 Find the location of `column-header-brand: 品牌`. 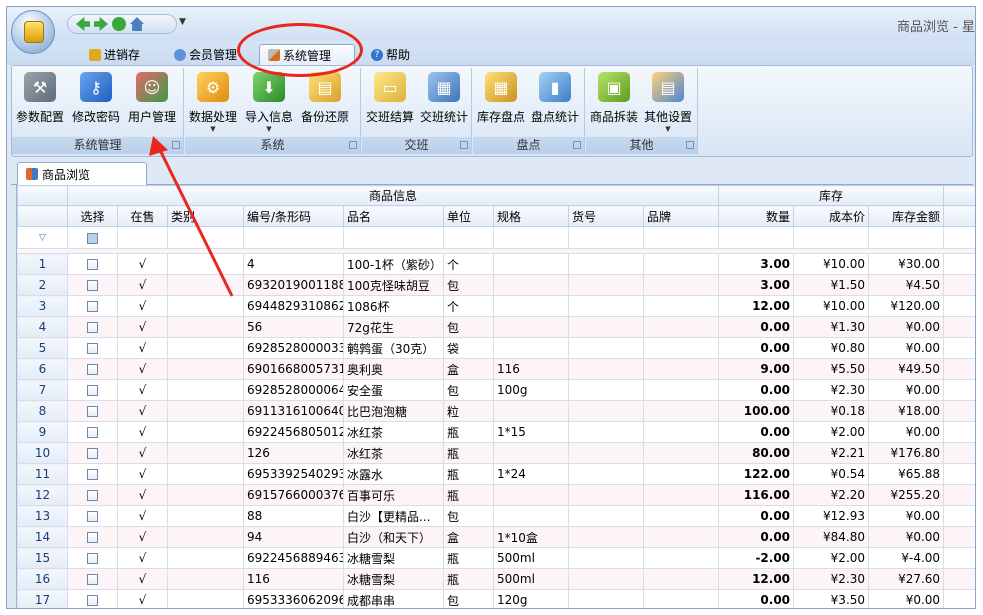

column-header-brand: 品牌 is located at coordinates (681, 216).